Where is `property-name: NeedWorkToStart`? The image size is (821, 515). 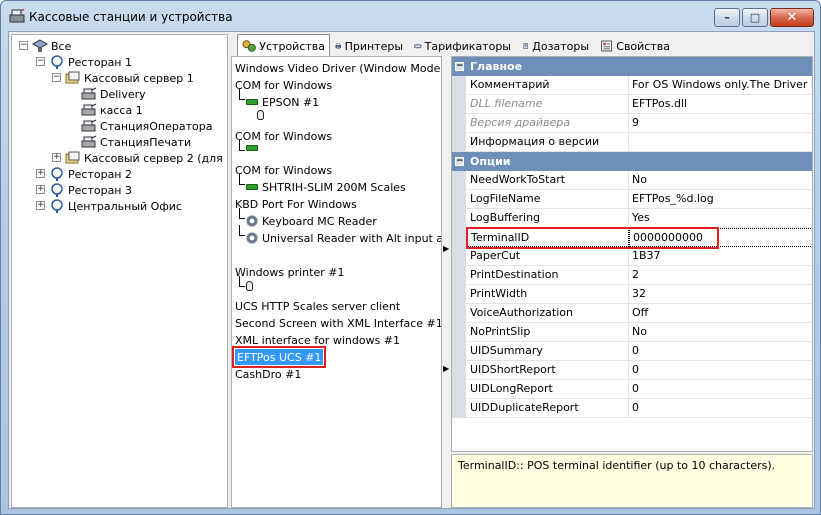 property-name: NeedWorkToStart is located at coordinates (547, 180).